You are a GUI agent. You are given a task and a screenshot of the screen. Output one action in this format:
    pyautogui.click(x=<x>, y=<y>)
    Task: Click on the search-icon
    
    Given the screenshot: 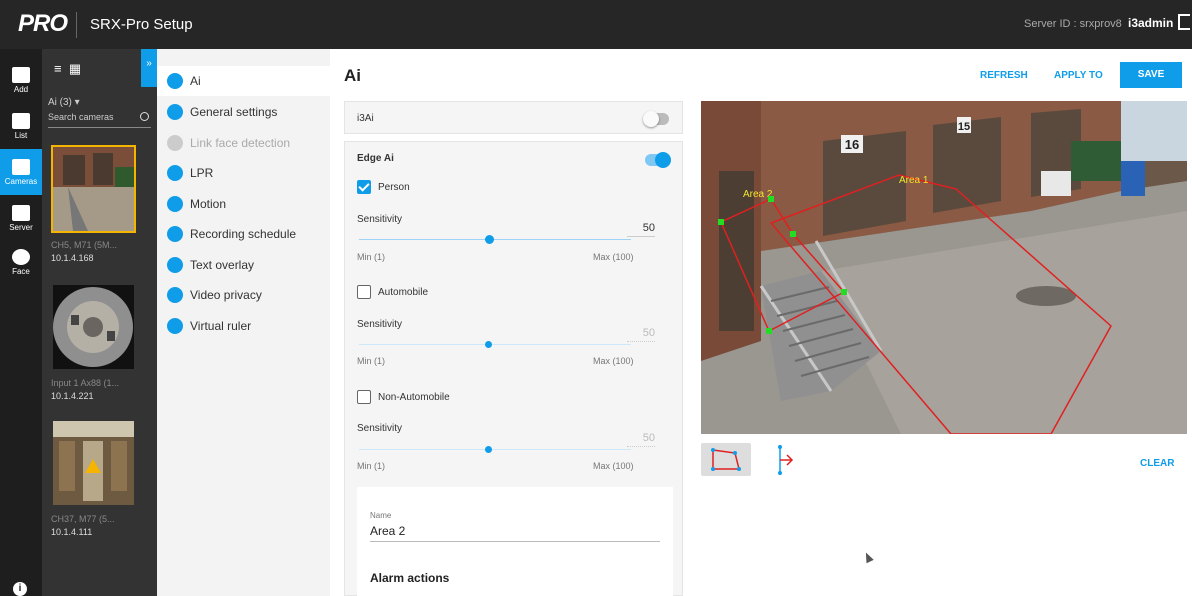 What is the action you would take?
    pyautogui.click(x=144, y=116)
    